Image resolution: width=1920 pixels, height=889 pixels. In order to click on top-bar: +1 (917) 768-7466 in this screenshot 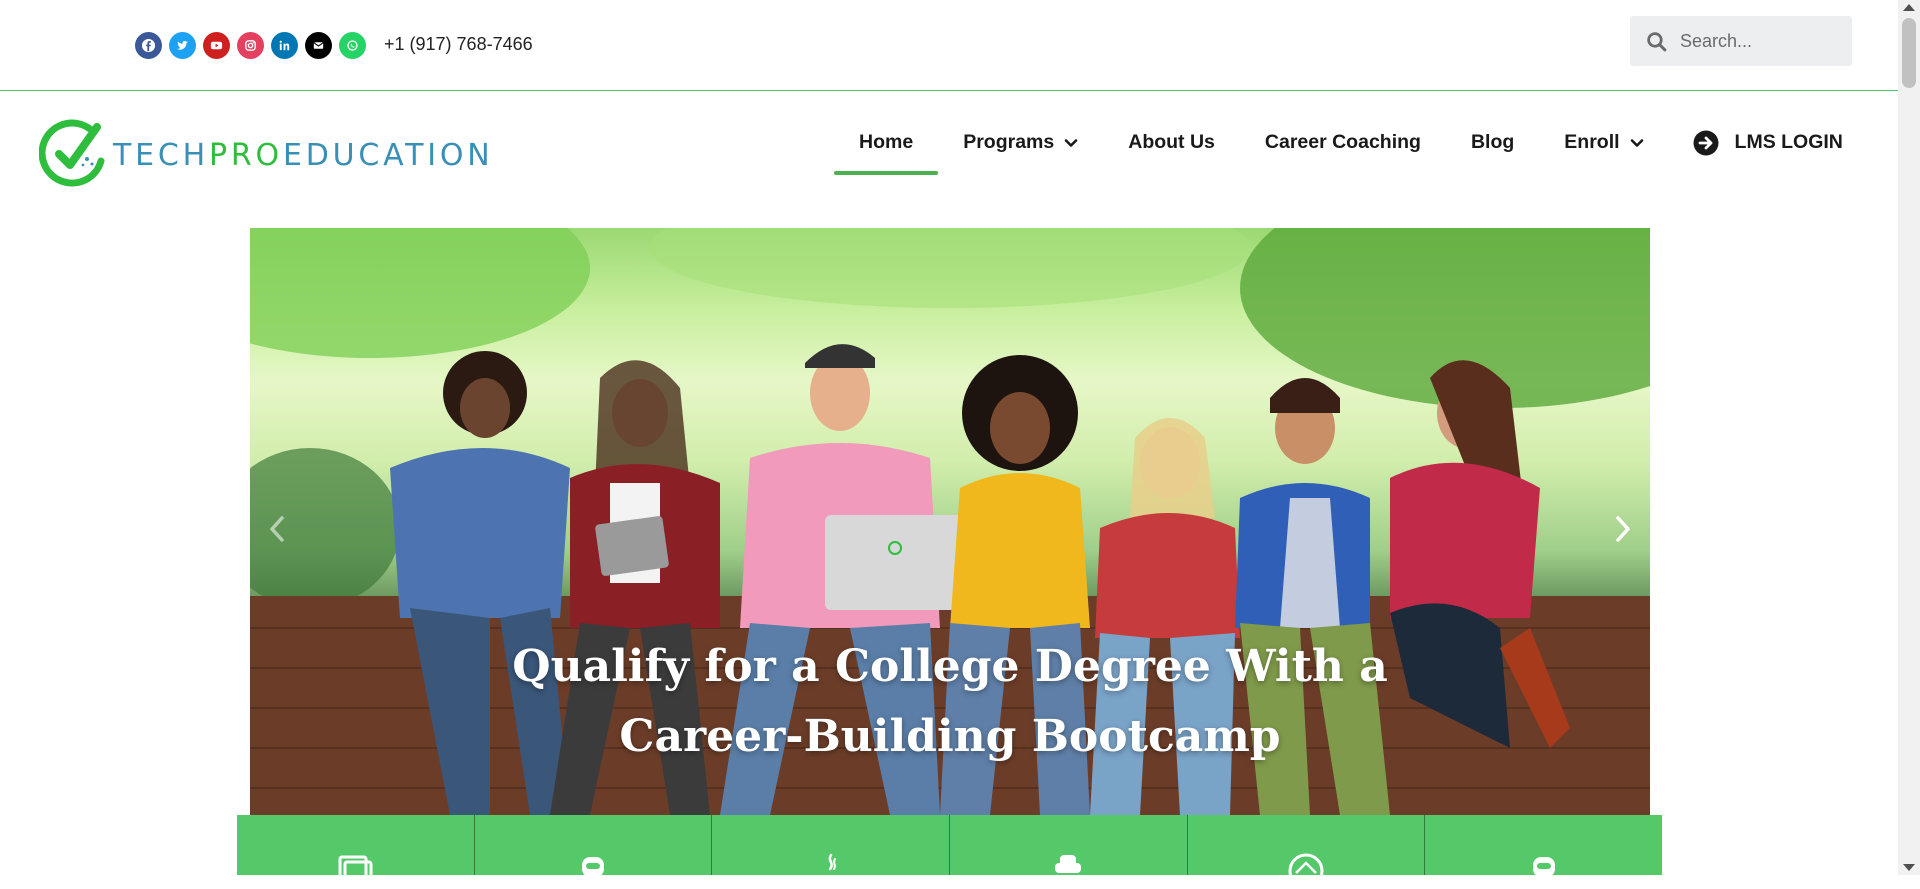, I will do `click(949, 45)`.